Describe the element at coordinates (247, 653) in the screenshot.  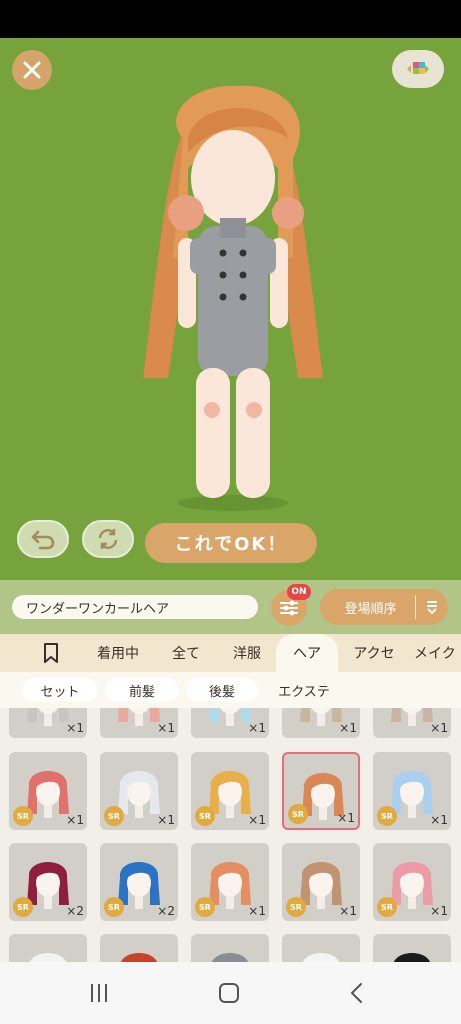
I see `tab-clothes: 洋服` at that location.